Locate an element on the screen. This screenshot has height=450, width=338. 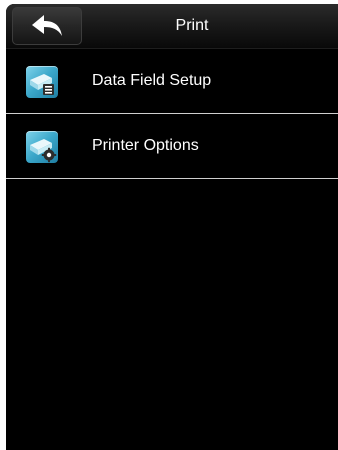
back-arrow-icon is located at coordinates (47, 26).